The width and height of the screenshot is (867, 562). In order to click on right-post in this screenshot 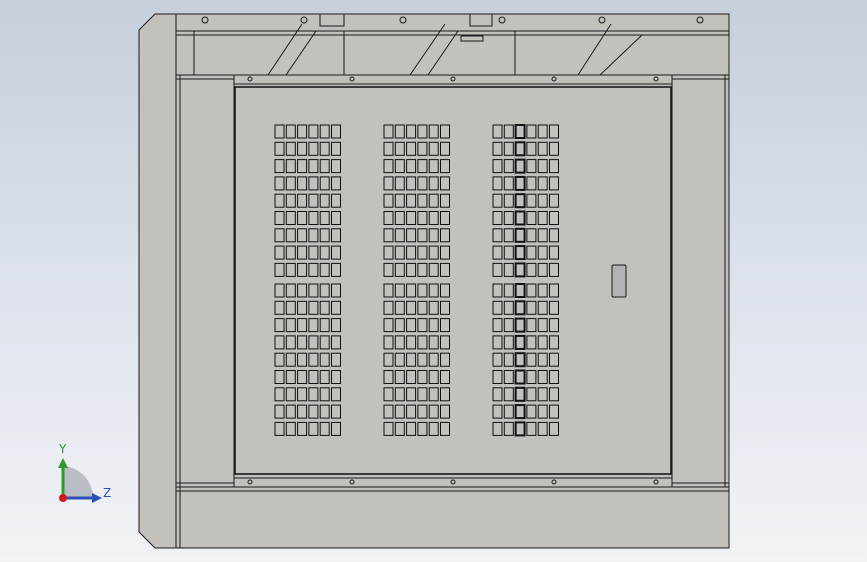, I will do `click(700, 281)`.